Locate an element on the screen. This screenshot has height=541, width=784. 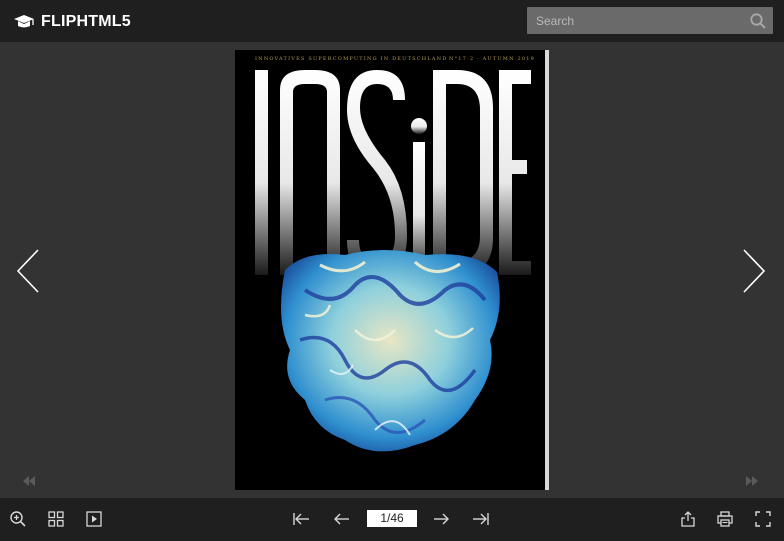
search-box is located at coordinates (650, 20).